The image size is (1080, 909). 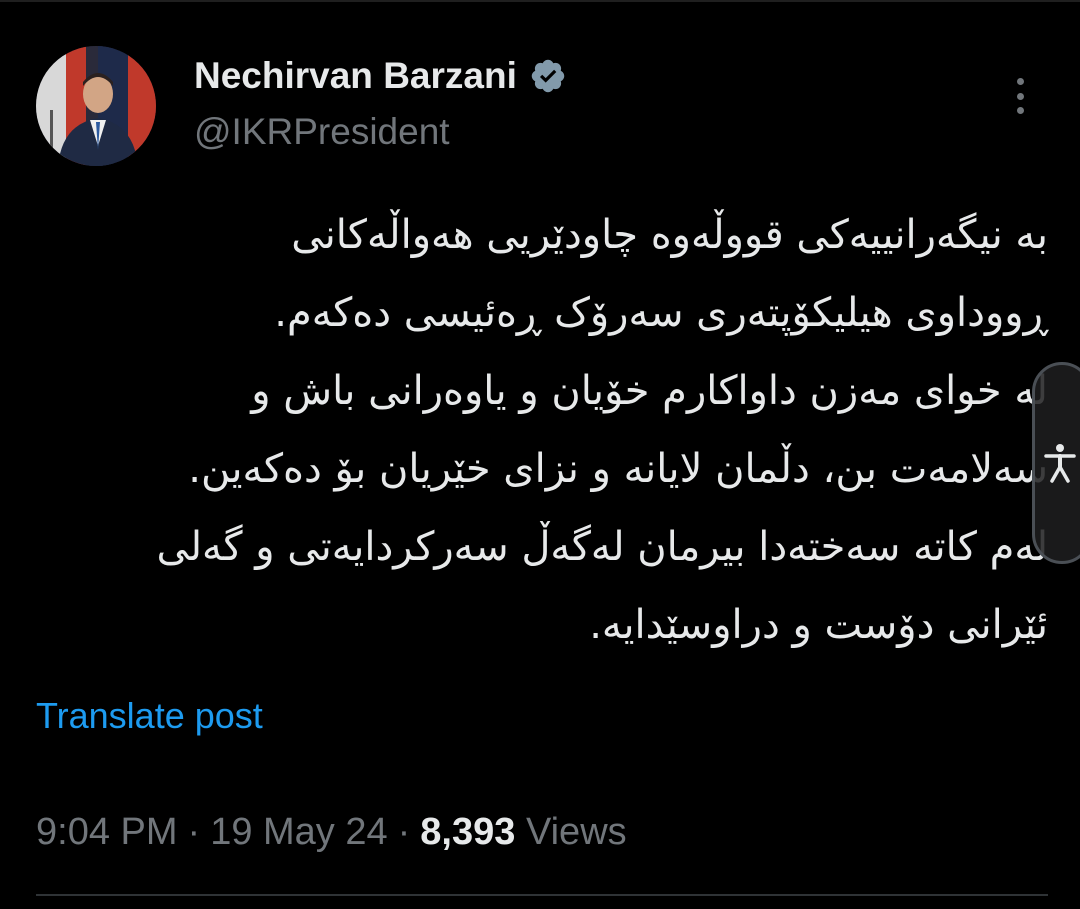 I want to click on post-text-line: ڕووداوی هیلیکۆپتەری سەرۆک ڕەئیسی دەکەم., so click(x=661, y=313).